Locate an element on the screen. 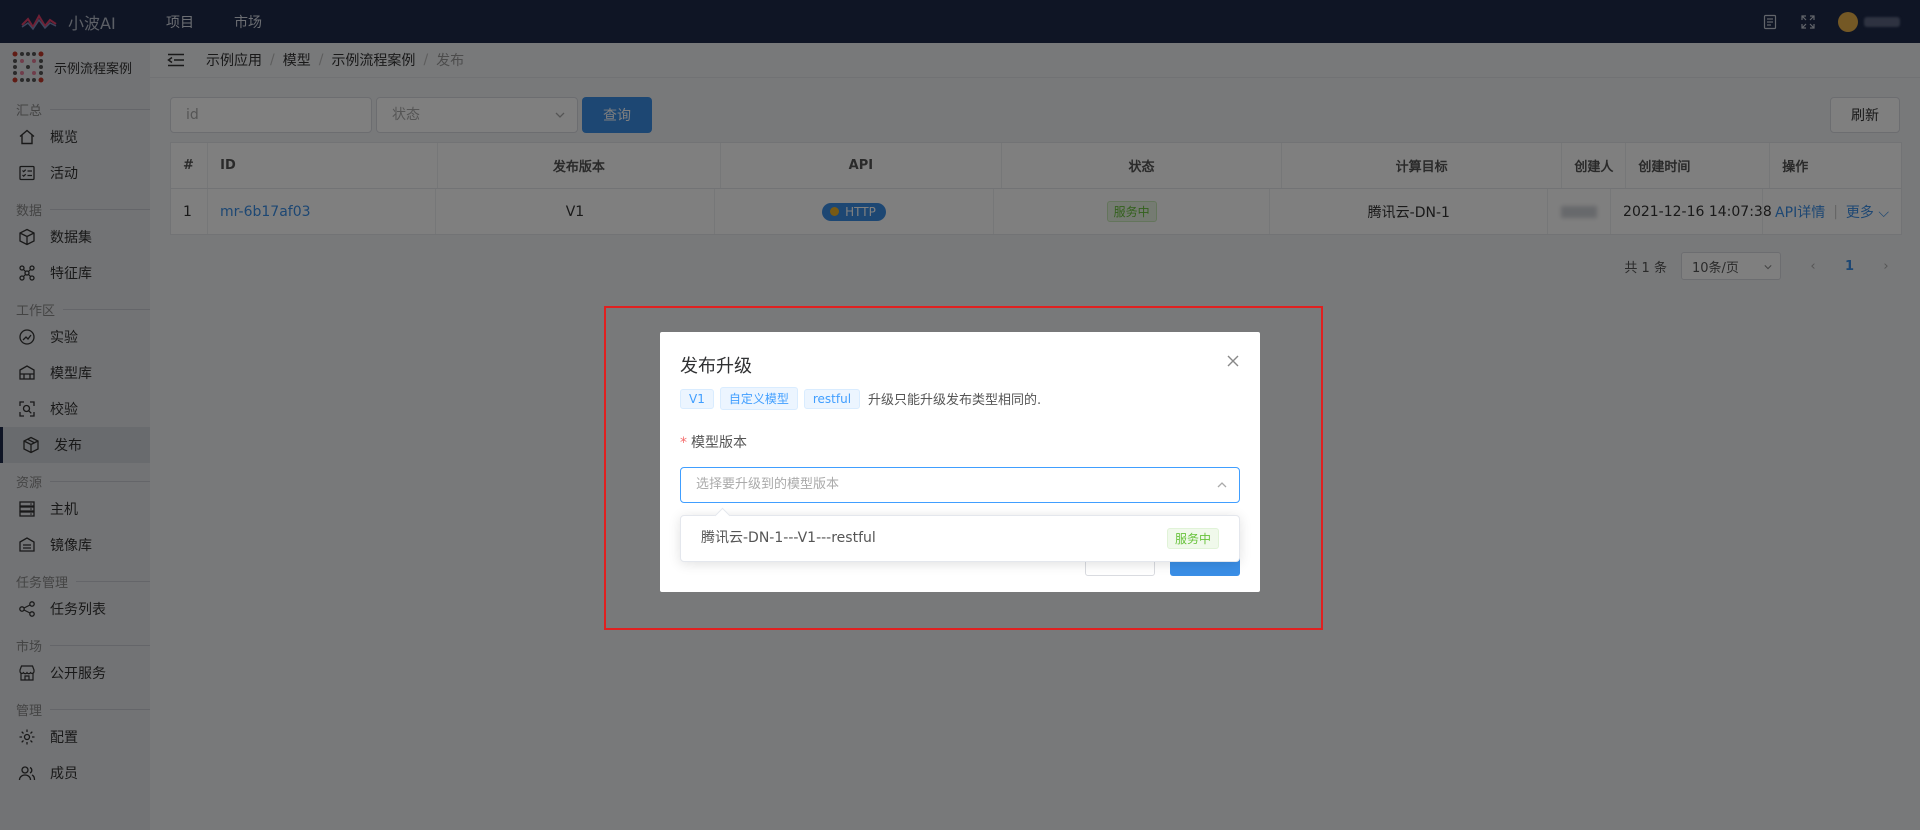  dialog-title: 发布升级 is located at coordinates (716, 366).